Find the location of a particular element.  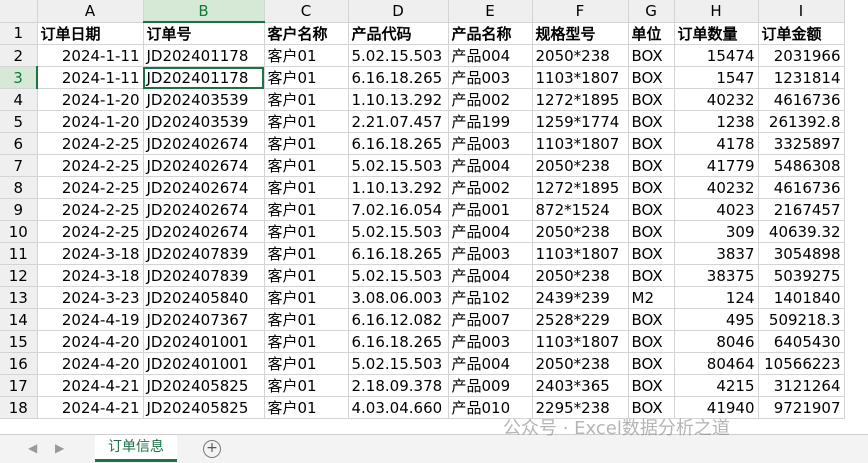

cell-i18: 9721907 is located at coordinates (801, 407).